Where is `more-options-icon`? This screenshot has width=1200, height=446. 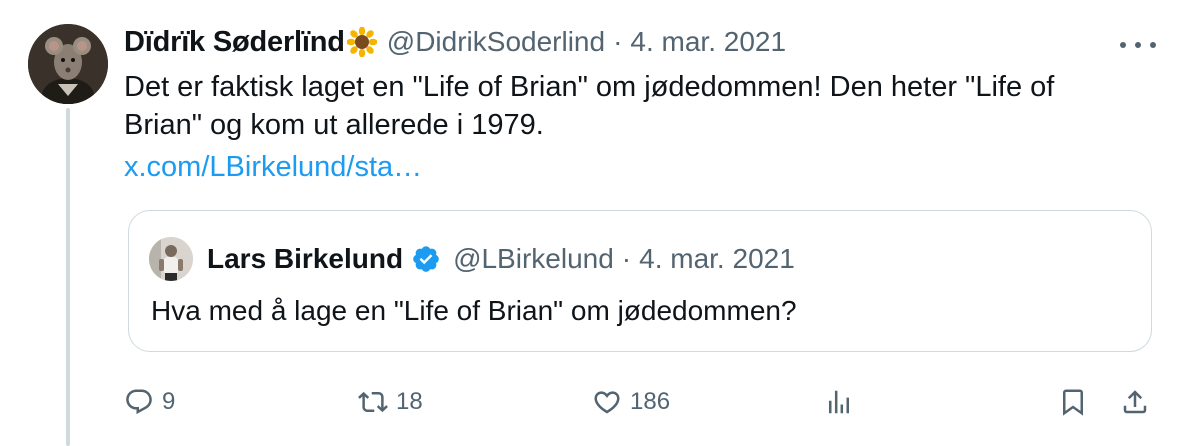 more-options-icon is located at coordinates (1138, 45).